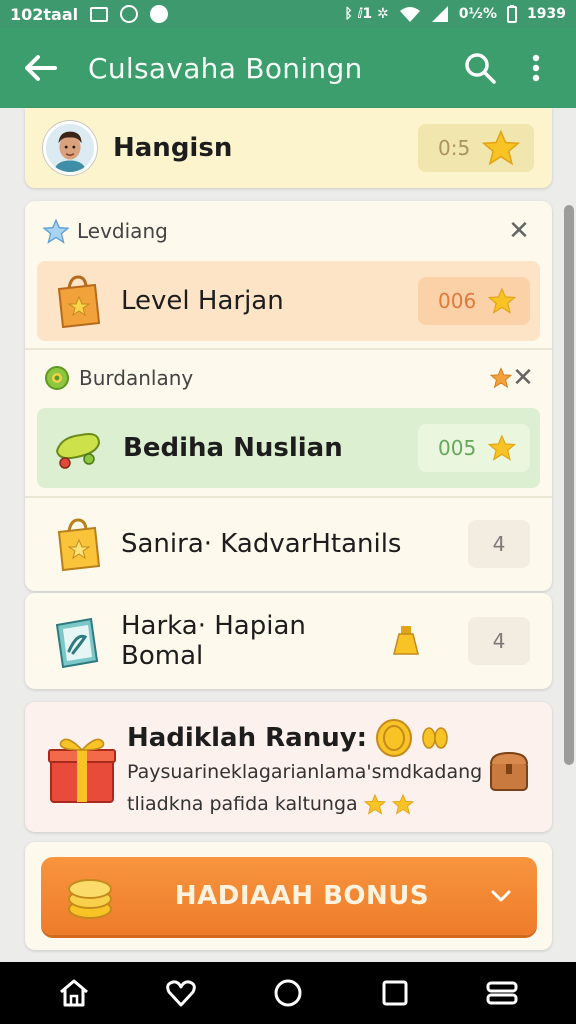 This screenshot has width=576, height=1024. I want to click on search-button, so click(480, 68).